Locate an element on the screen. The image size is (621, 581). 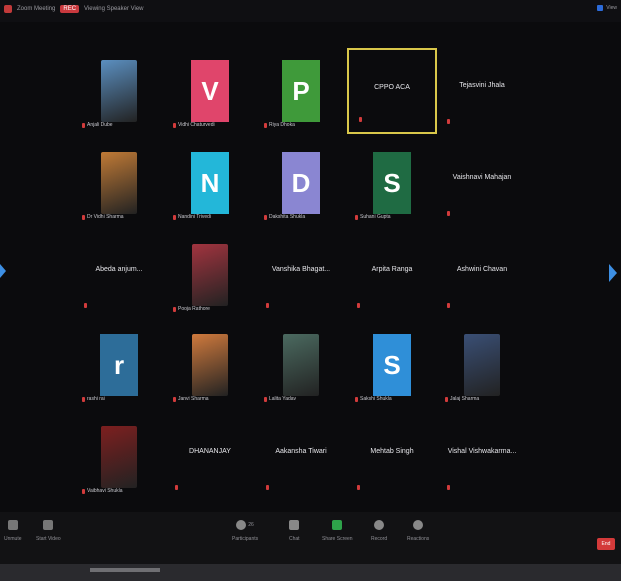
participant-name: Pooja Rathore is located at coordinates (194, 309).